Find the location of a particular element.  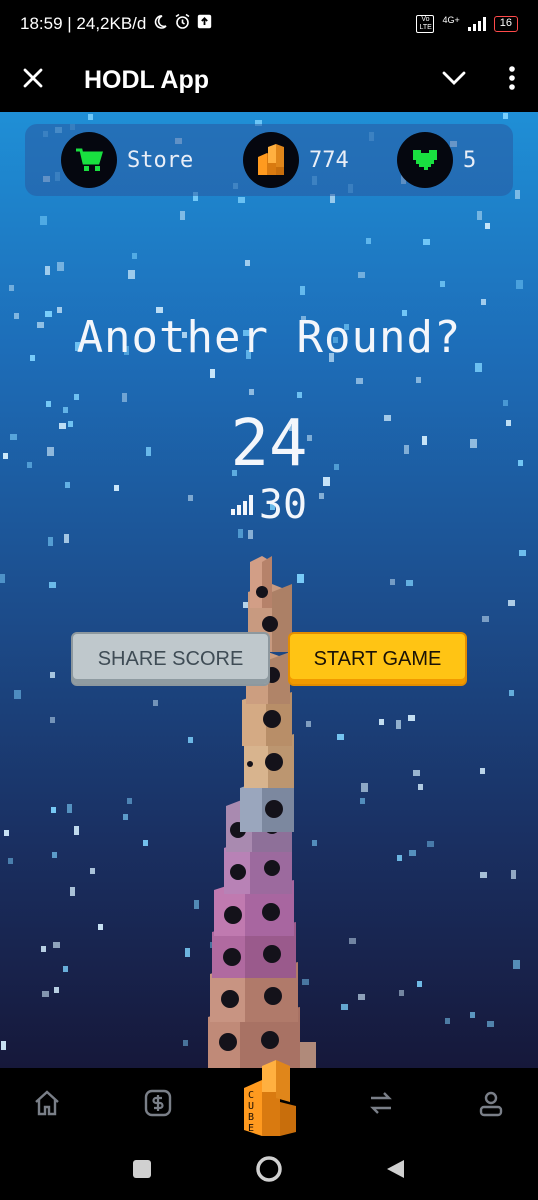

home-icon is located at coordinates (47, 1103).